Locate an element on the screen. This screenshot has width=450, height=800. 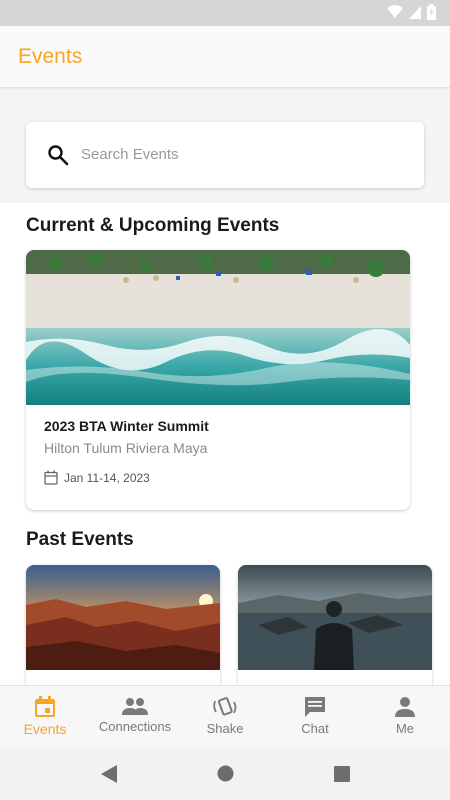
cell-signal-icon is located at coordinates (415, 12).